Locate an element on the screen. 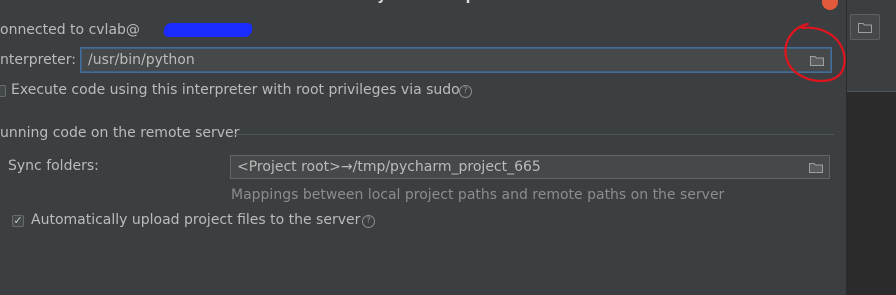 The image size is (896, 295). close-button is located at coordinates (830, 5).